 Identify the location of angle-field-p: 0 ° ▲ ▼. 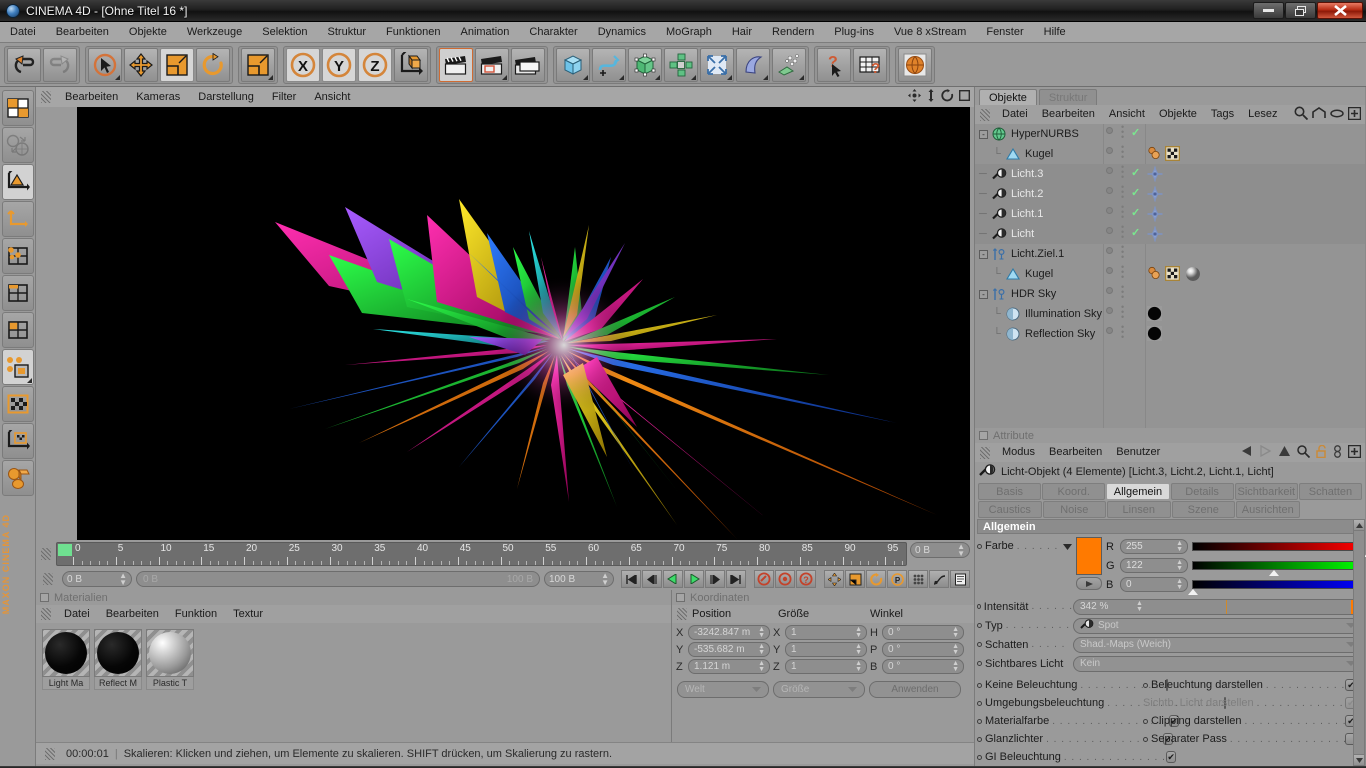
(923, 649).